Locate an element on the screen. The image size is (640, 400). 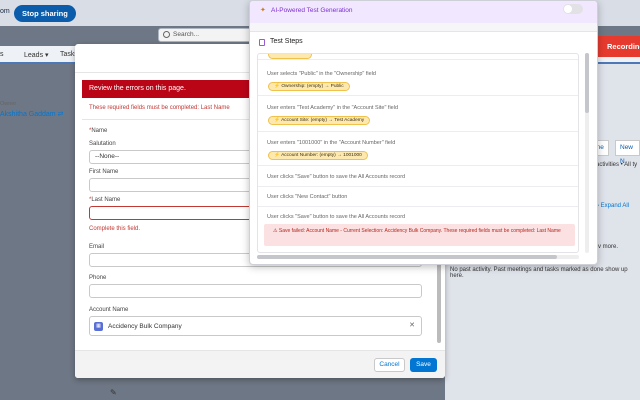
step-badge: ⚡ Ownership: (empty) → Public is located at coordinates (309, 86).